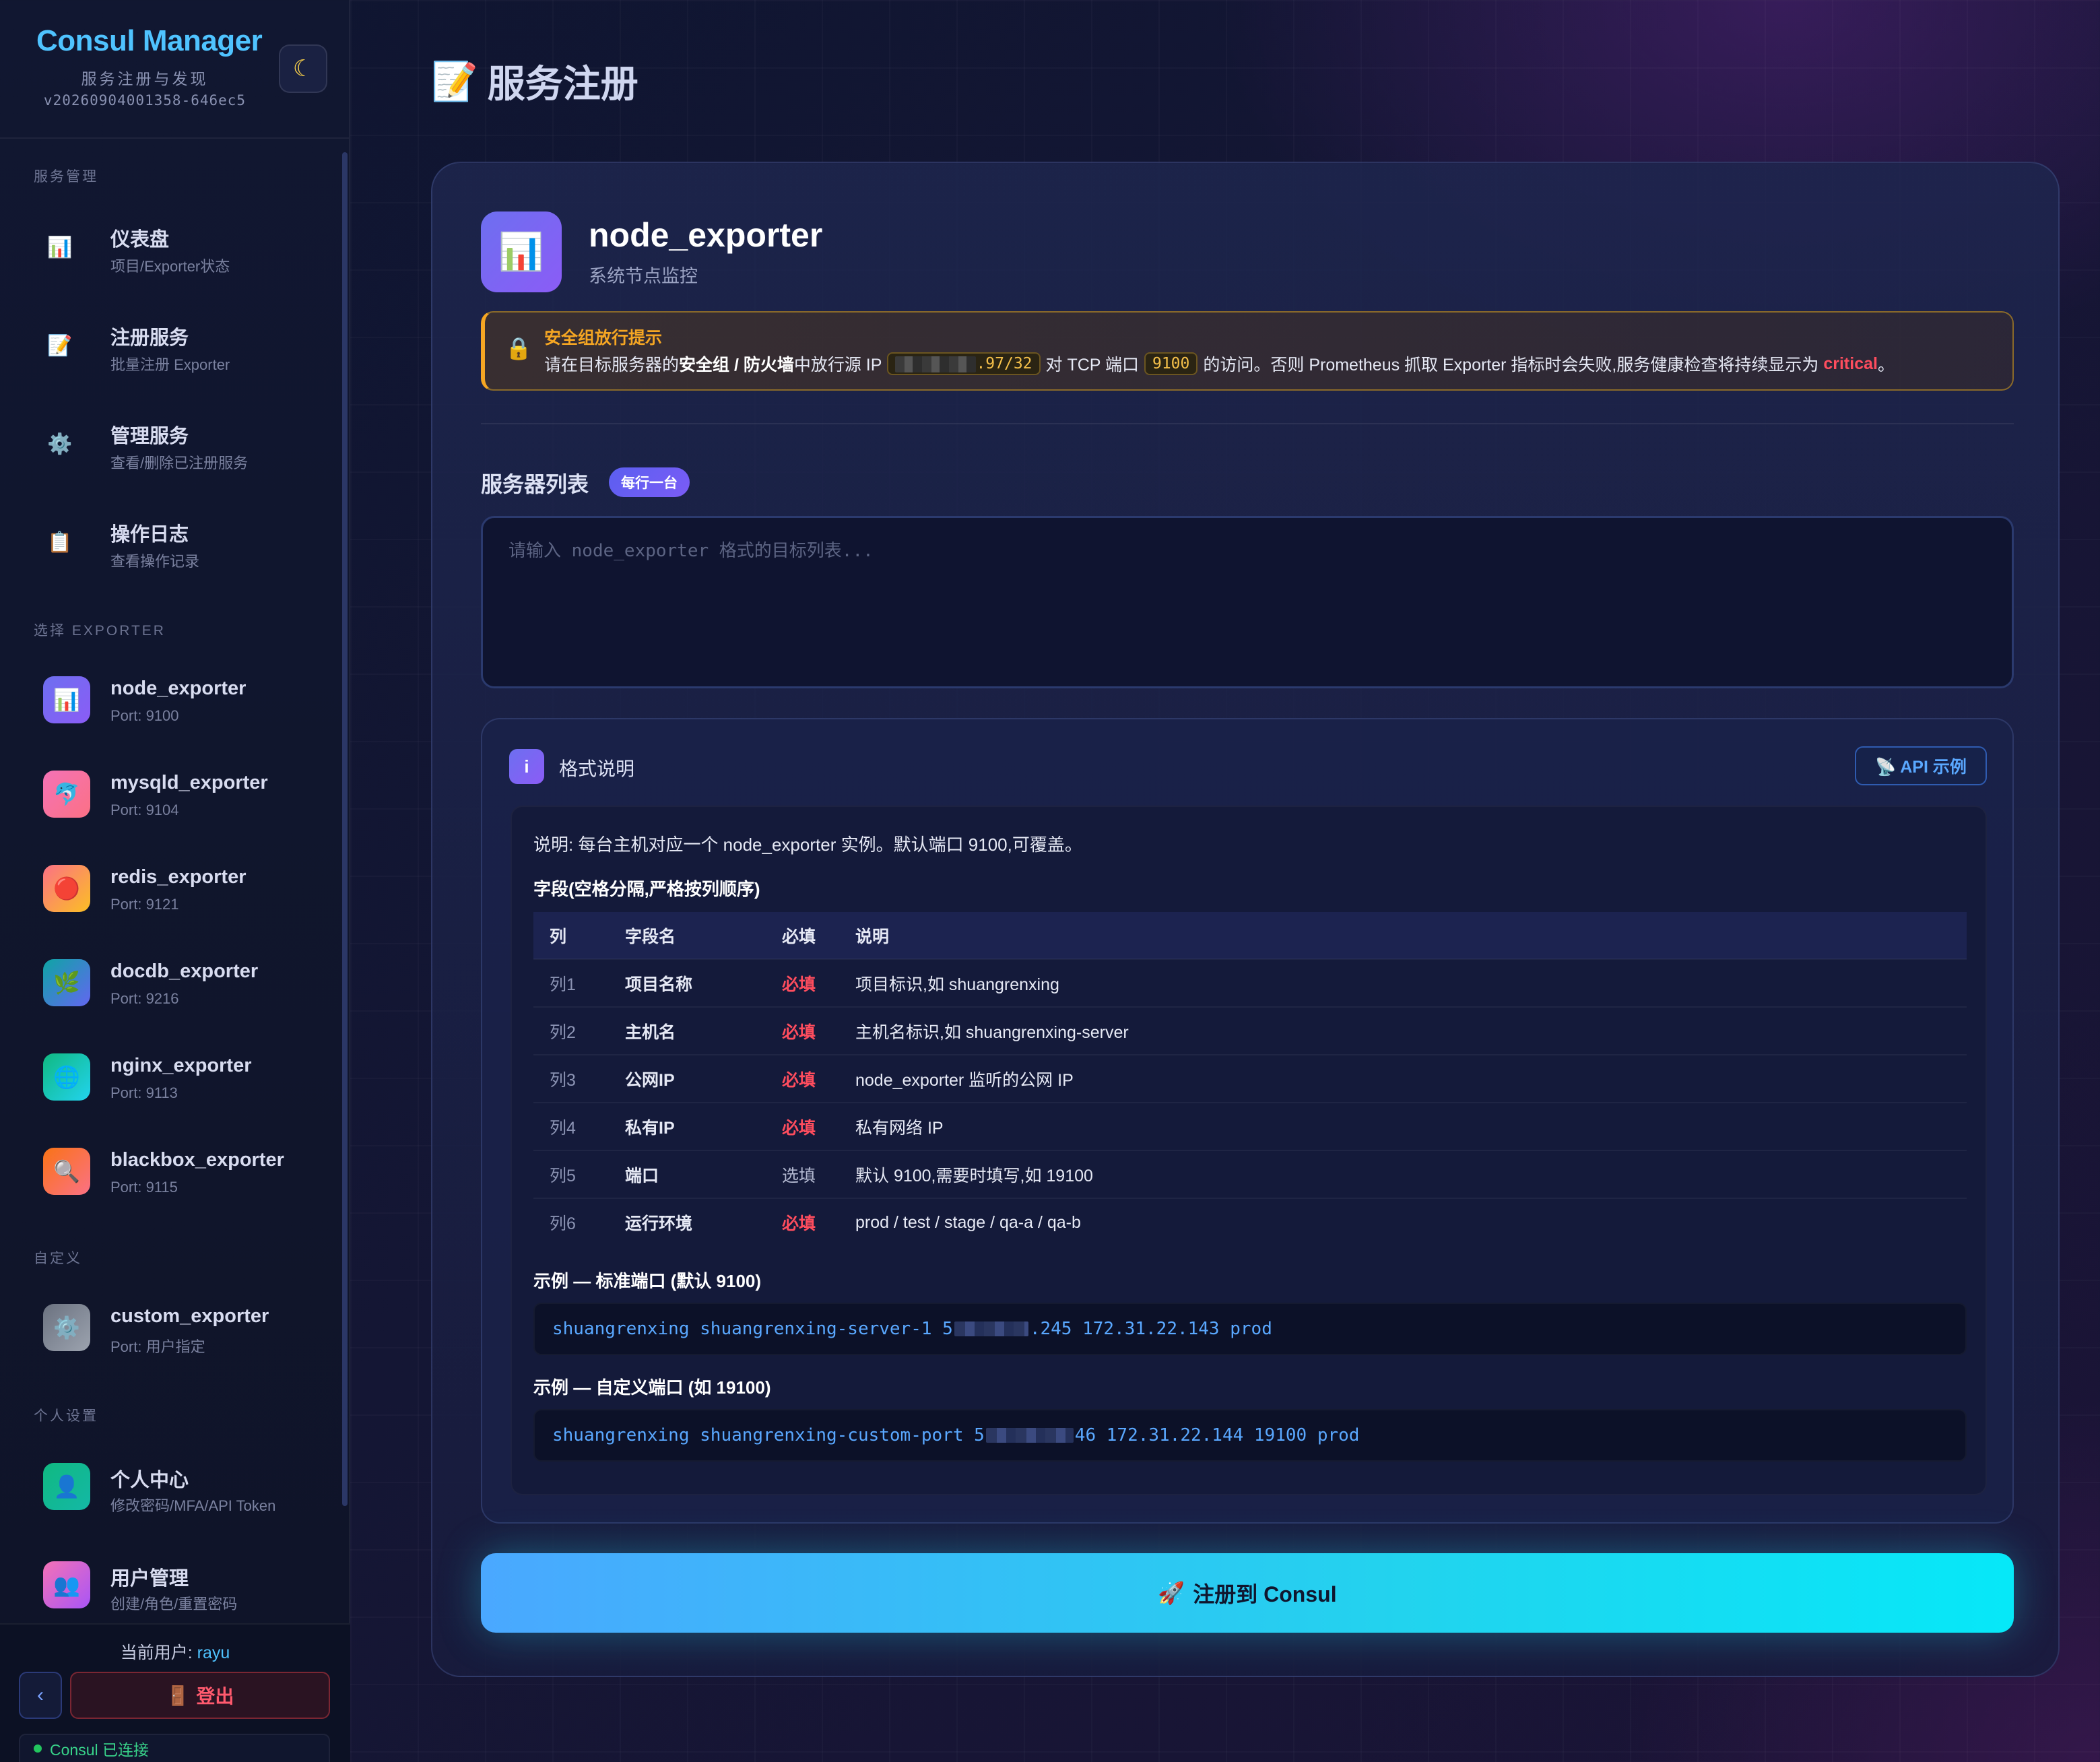 Image resolution: width=2100 pixels, height=1762 pixels. What do you see at coordinates (1850, 363) in the screenshot?
I see `critical-label: critical` at bounding box center [1850, 363].